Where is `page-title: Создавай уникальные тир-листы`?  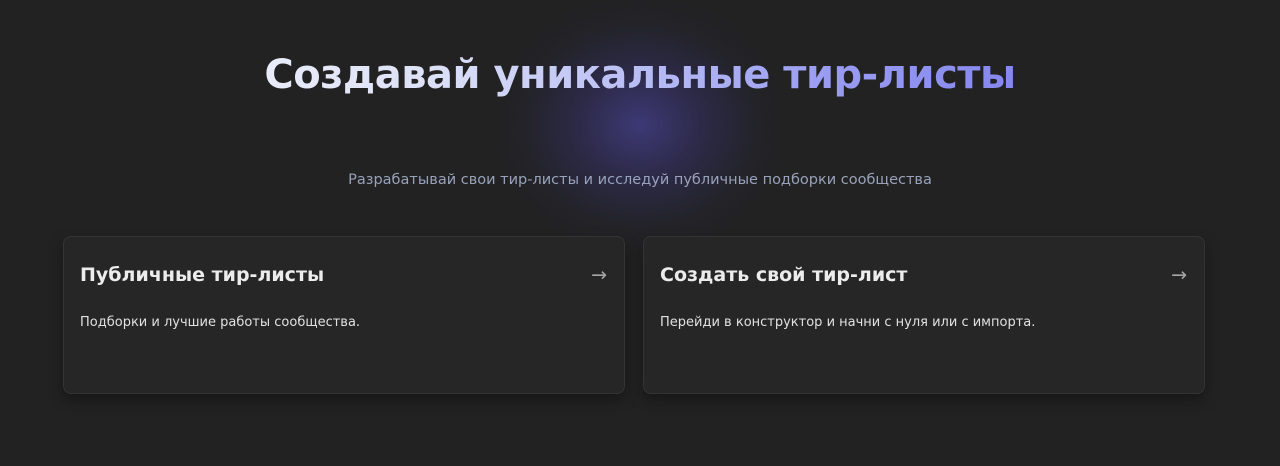 page-title: Создавай уникальные тир-листы is located at coordinates (640, 75).